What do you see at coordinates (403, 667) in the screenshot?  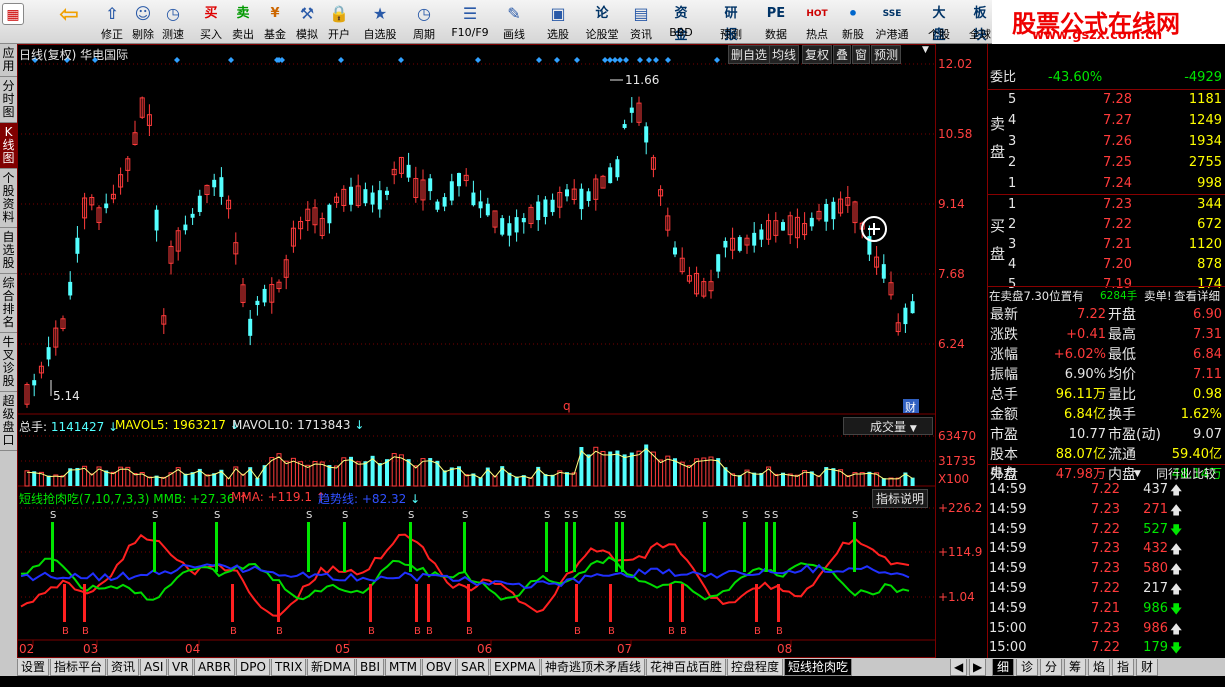 I see `indicator-tab-10: MTM` at bounding box center [403, 667].